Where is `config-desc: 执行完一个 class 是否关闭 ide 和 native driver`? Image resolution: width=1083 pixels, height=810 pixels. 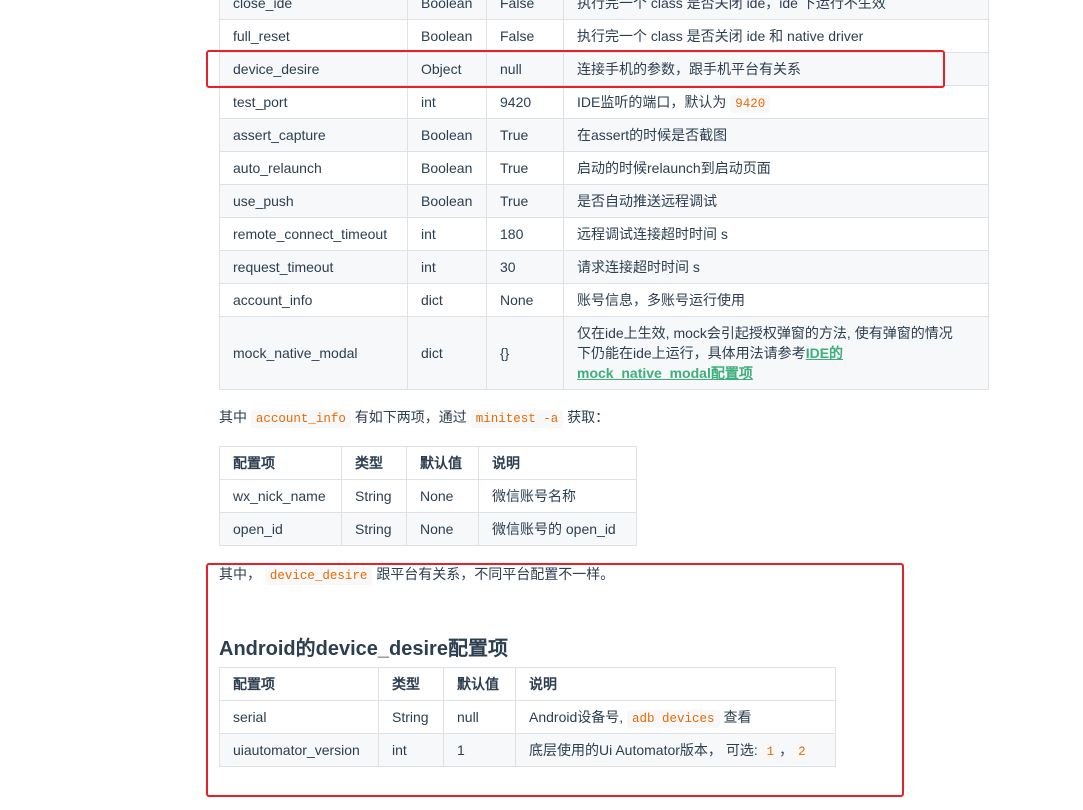 config-desc: 执行完一个 class 是否关闭 ide 和 native driver is located at coordinates (776, 36).